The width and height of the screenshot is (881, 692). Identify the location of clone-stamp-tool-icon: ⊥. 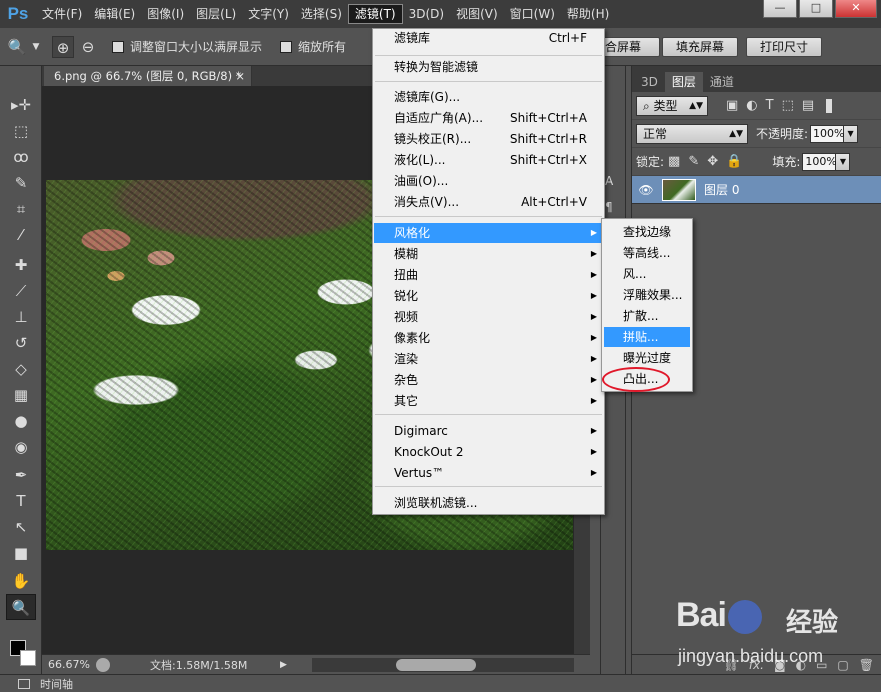
(21, 317).